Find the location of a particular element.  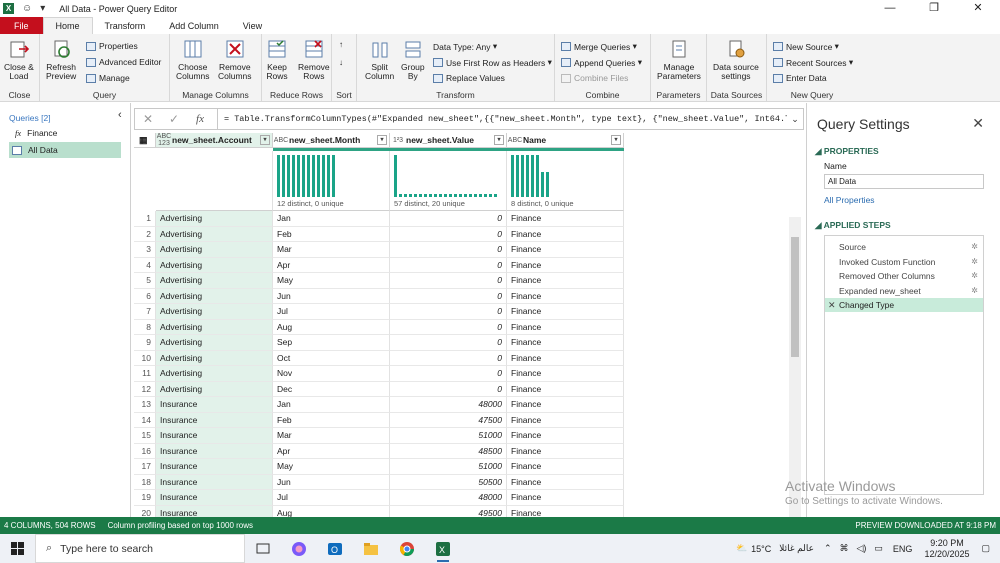

table-row: 15 Insurance Mar 51000 Finance is located at coordinates (379, 436).